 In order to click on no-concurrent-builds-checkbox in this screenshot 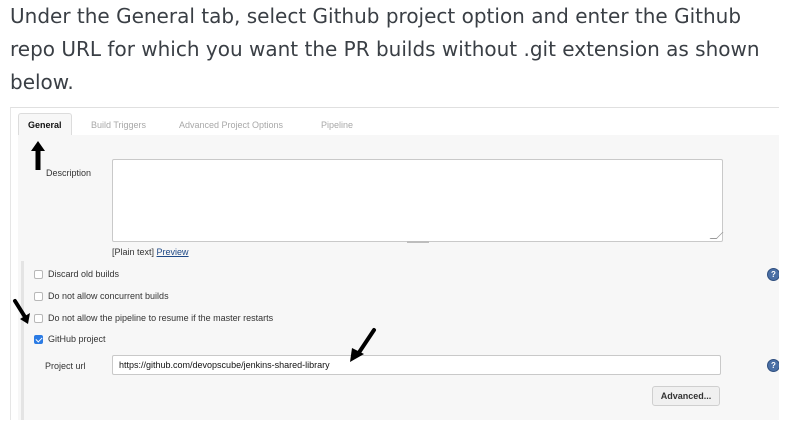, I will do `click(38, 296)`.